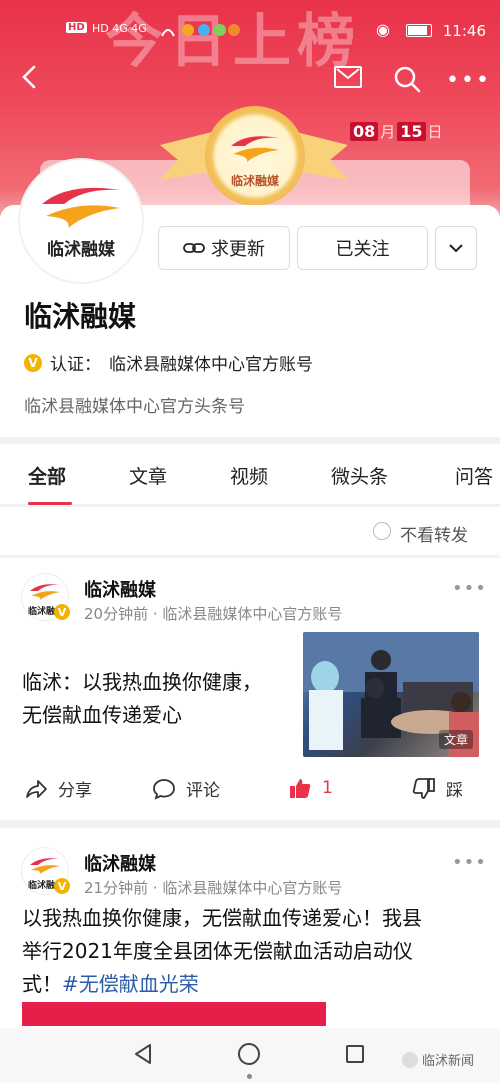  I want to click on recommend-dropdown-button, so click(456, 248).